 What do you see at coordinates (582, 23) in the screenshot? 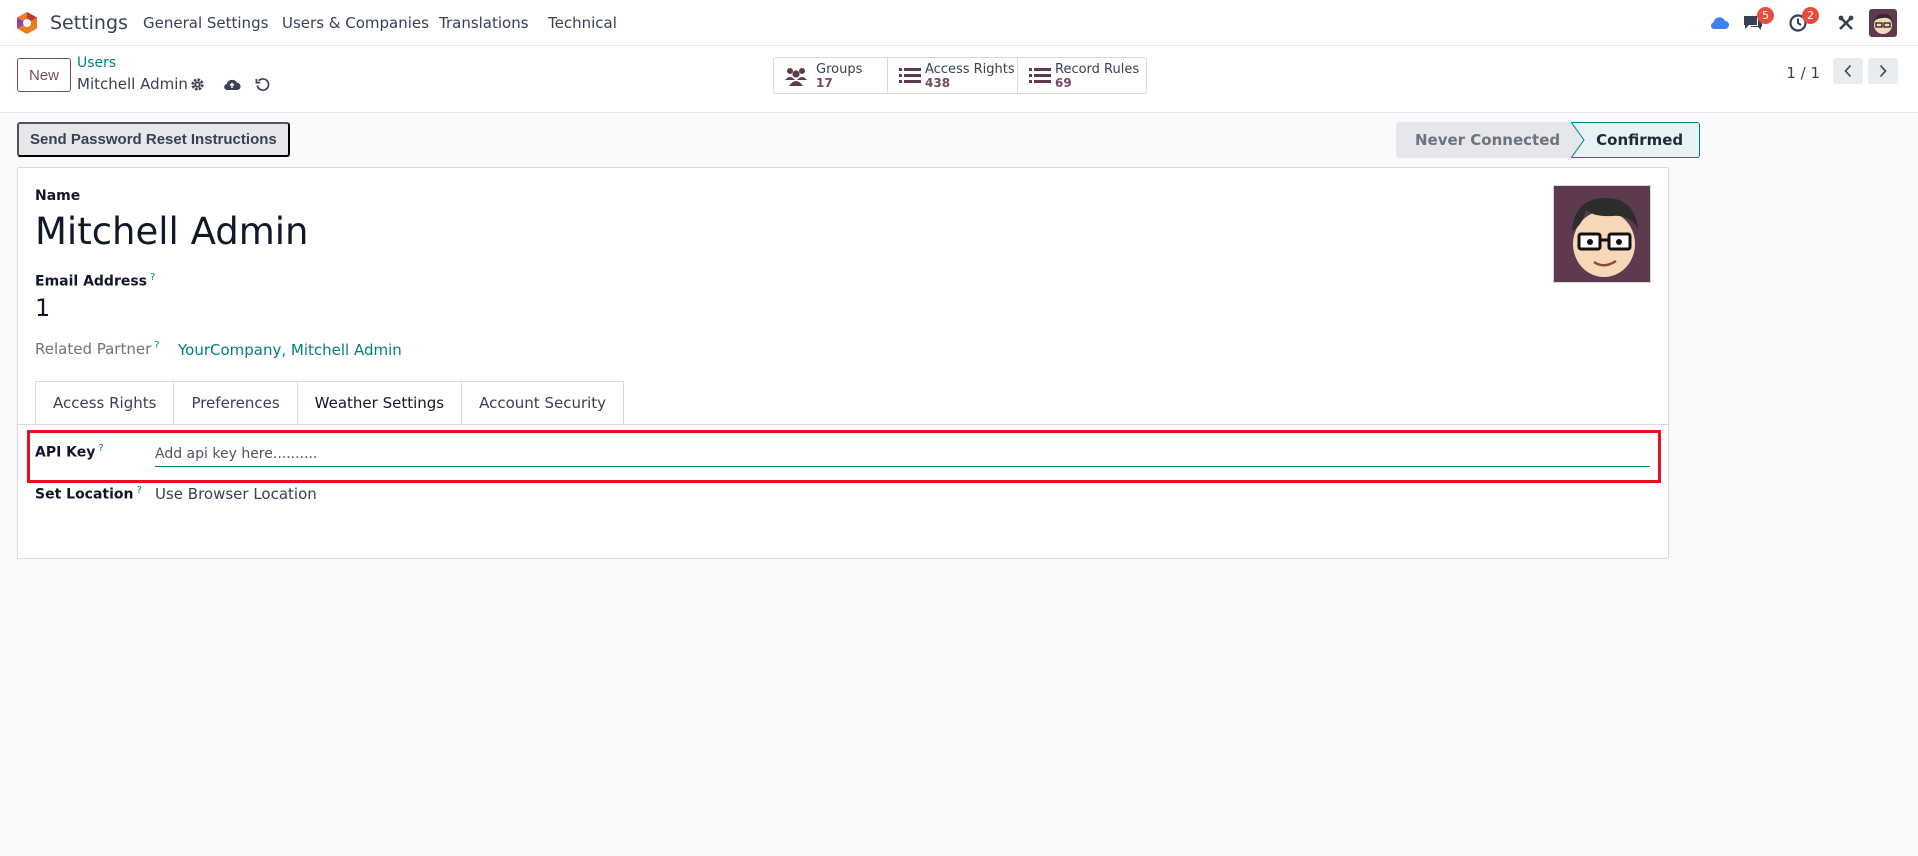
I see `menu-technical: Technical` at bounding box center [582, 23].